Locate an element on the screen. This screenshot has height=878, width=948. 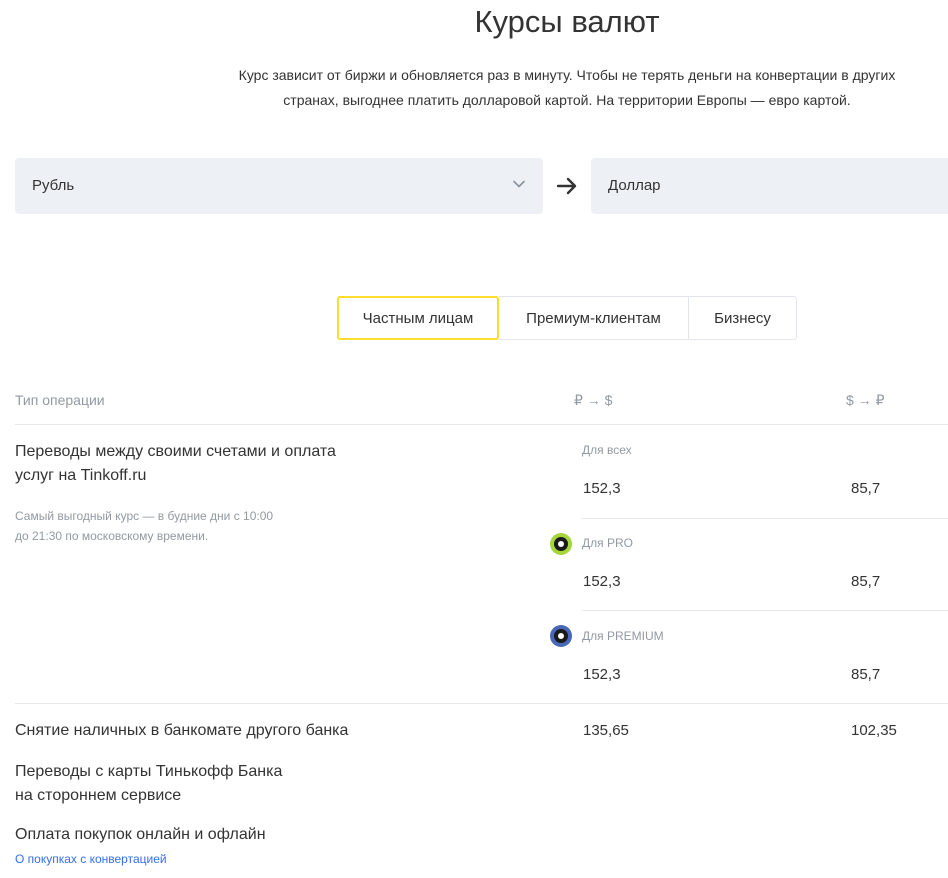
group-label-pro: Для PRO is located at coordinates (607, 543).